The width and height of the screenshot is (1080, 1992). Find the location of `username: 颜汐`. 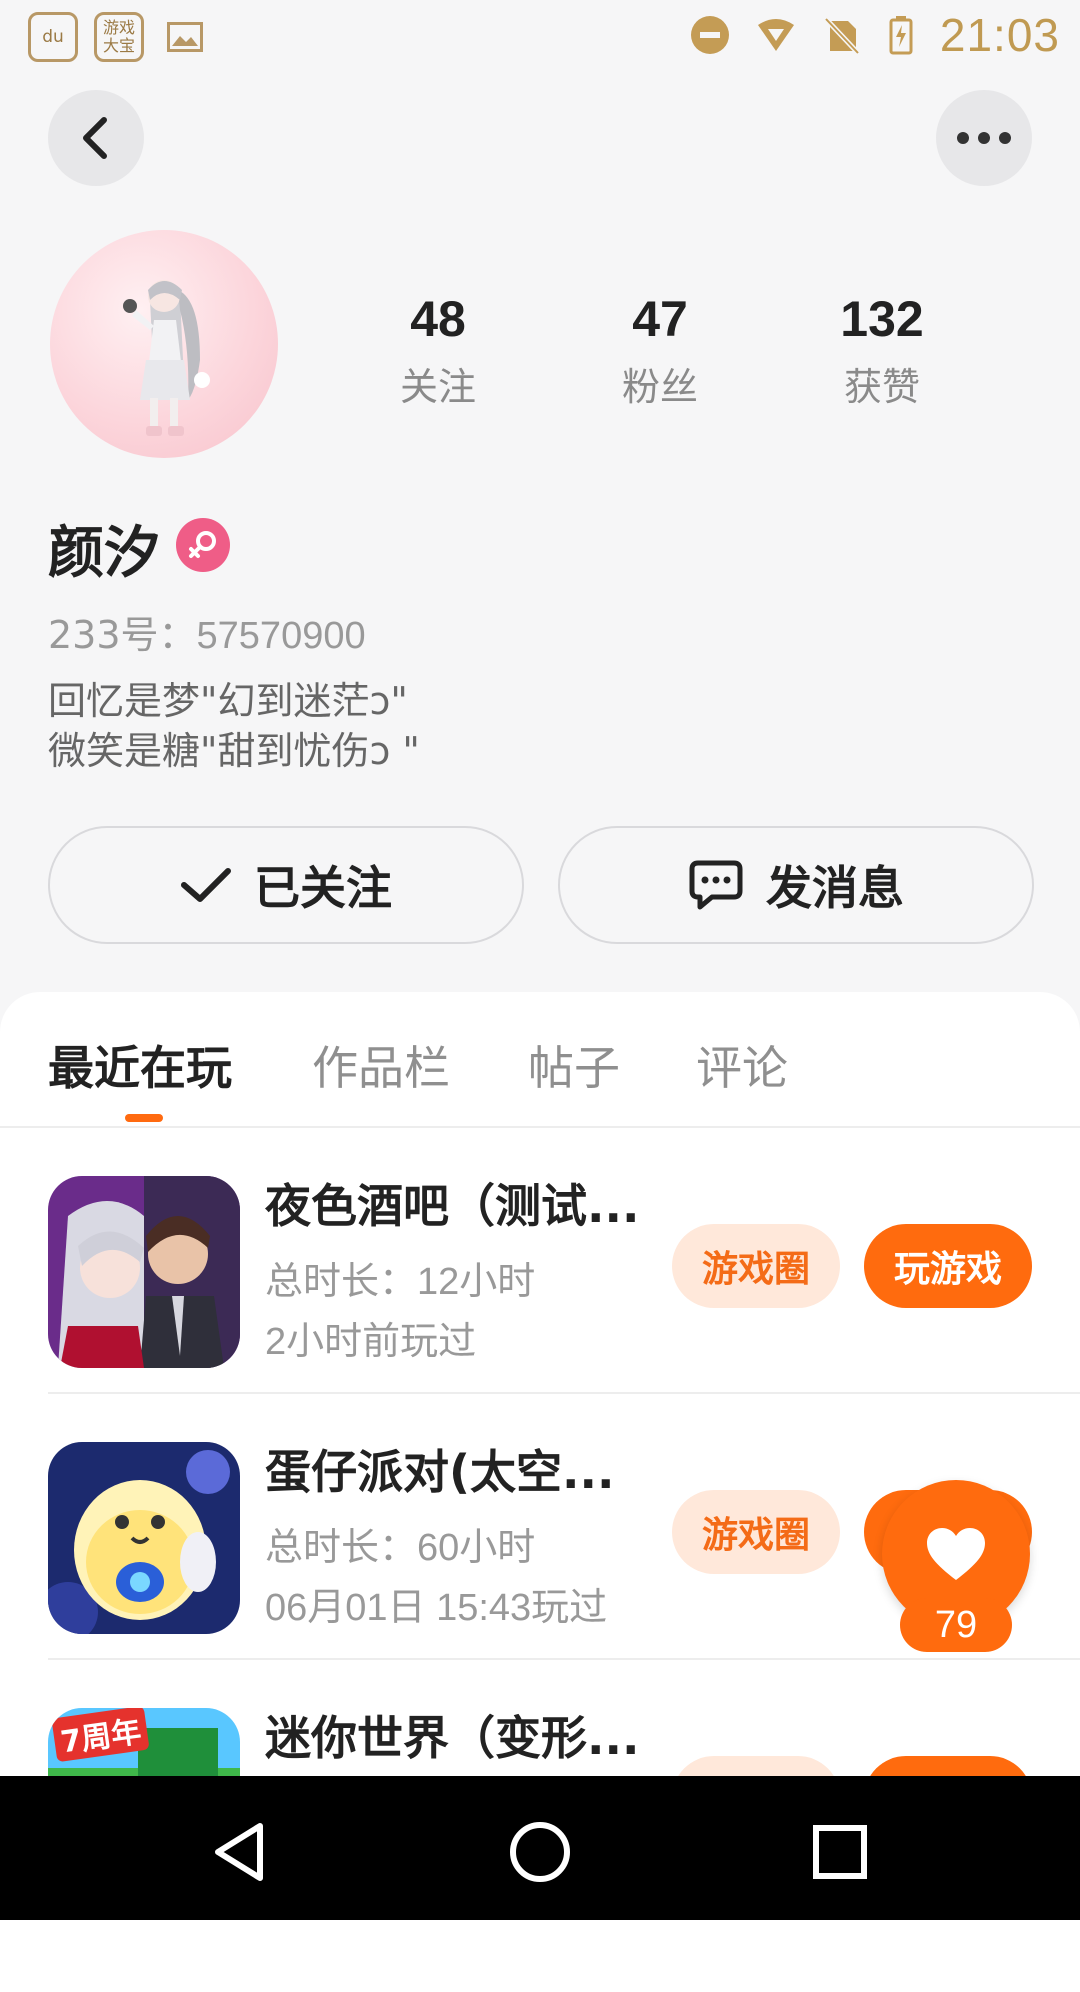

username: 颜汐 is located at coordinates (104, 553).